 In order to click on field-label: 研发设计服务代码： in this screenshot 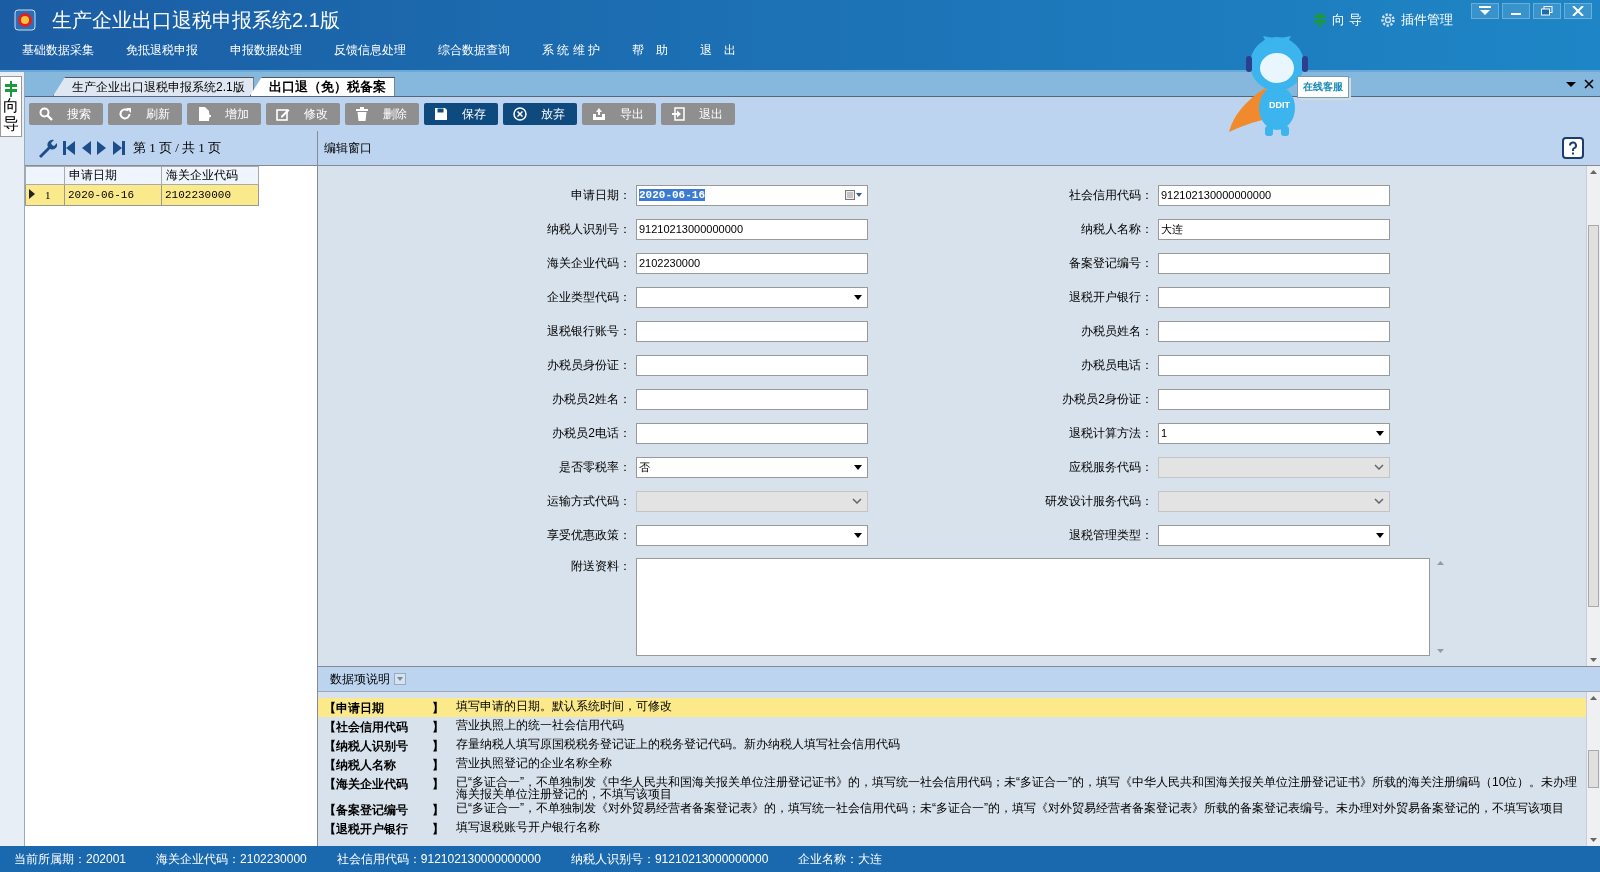, I will do `click(1098, 501)`.